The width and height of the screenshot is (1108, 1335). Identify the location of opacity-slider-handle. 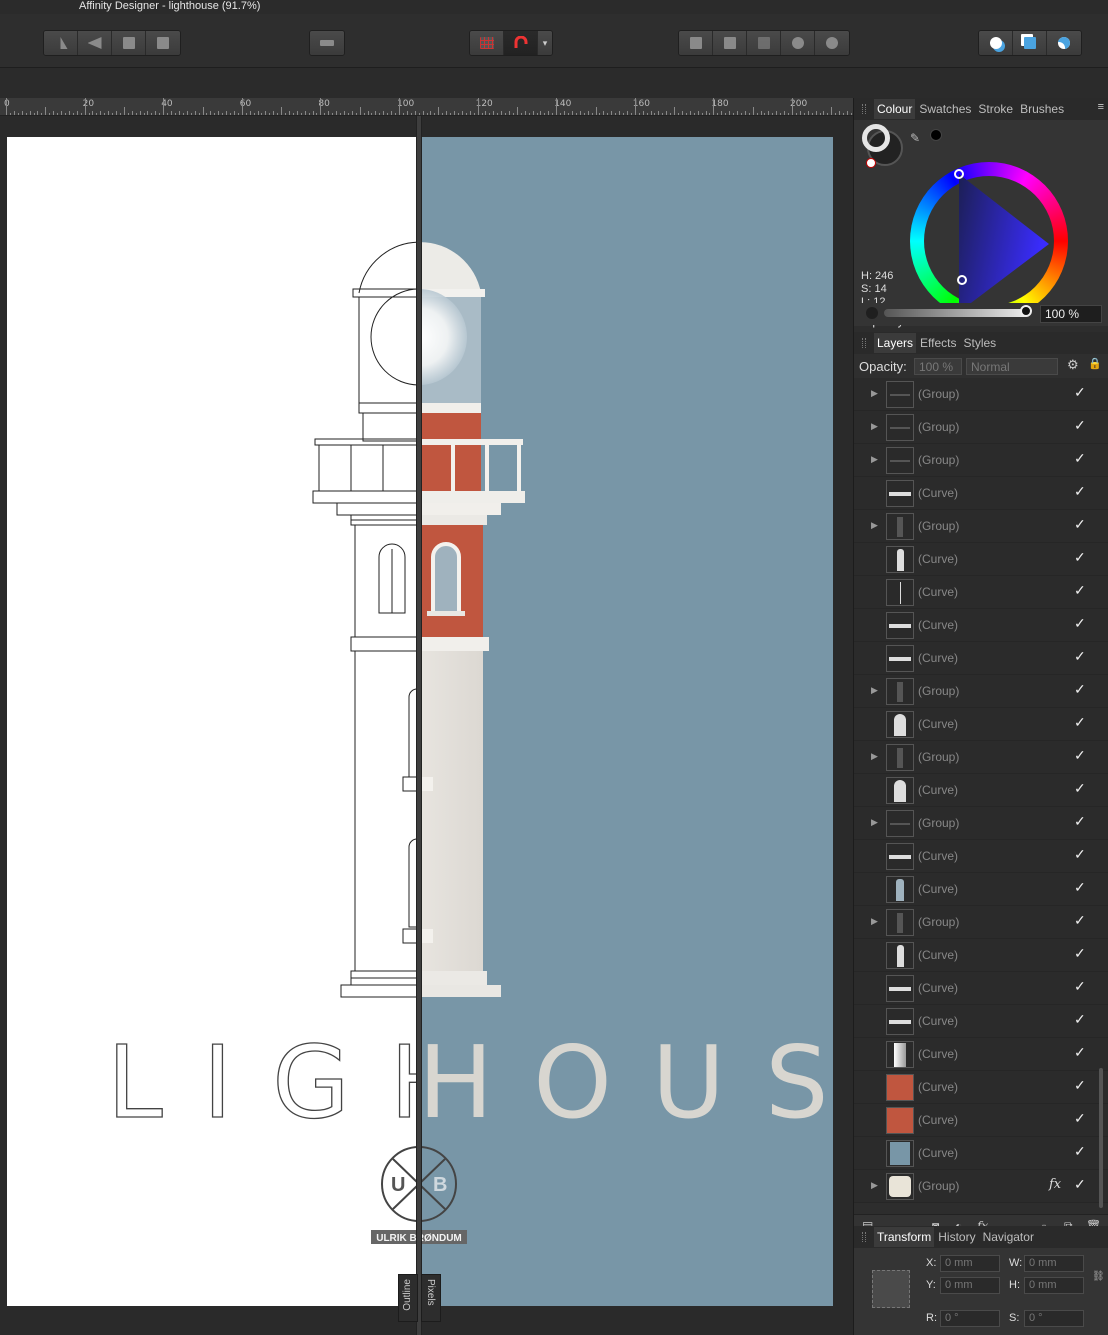
(1026, 311).